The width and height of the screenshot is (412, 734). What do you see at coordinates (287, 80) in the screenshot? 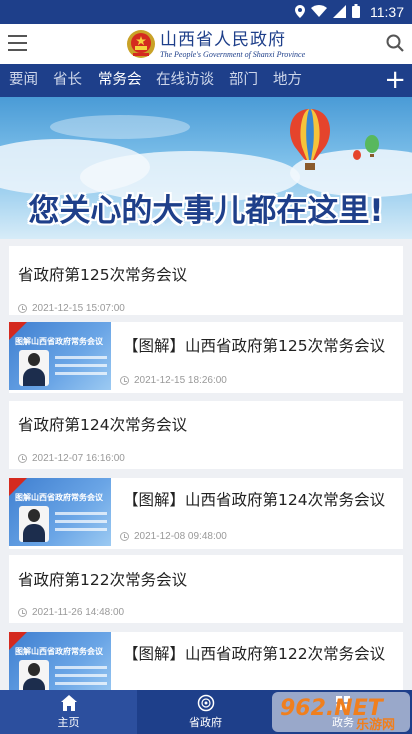
I see `tab-local: 地方` at bounding box center [287, 80].